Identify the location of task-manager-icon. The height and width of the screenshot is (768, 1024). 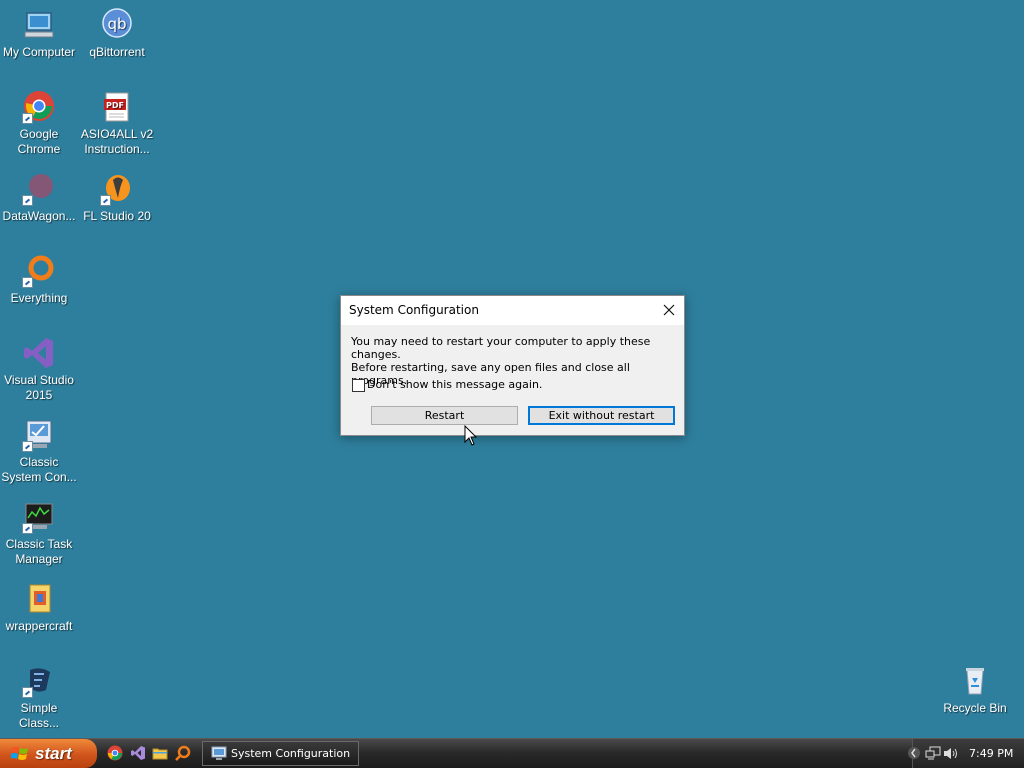
(39, 517).